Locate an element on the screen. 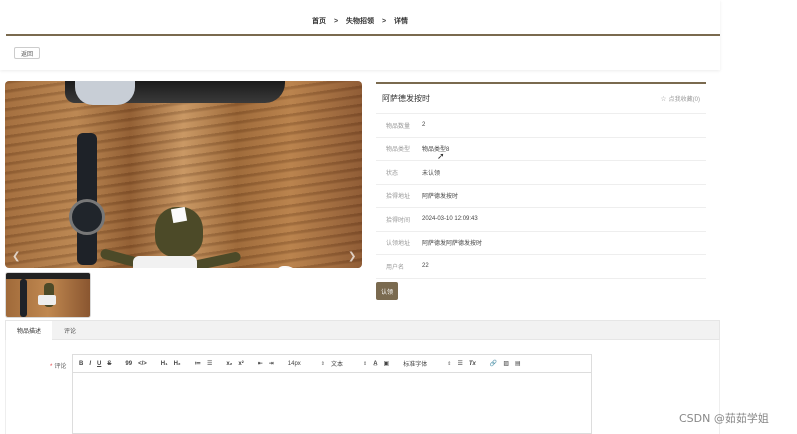  ordered-list-icon: ≔ is located at coordinates (198, 363).